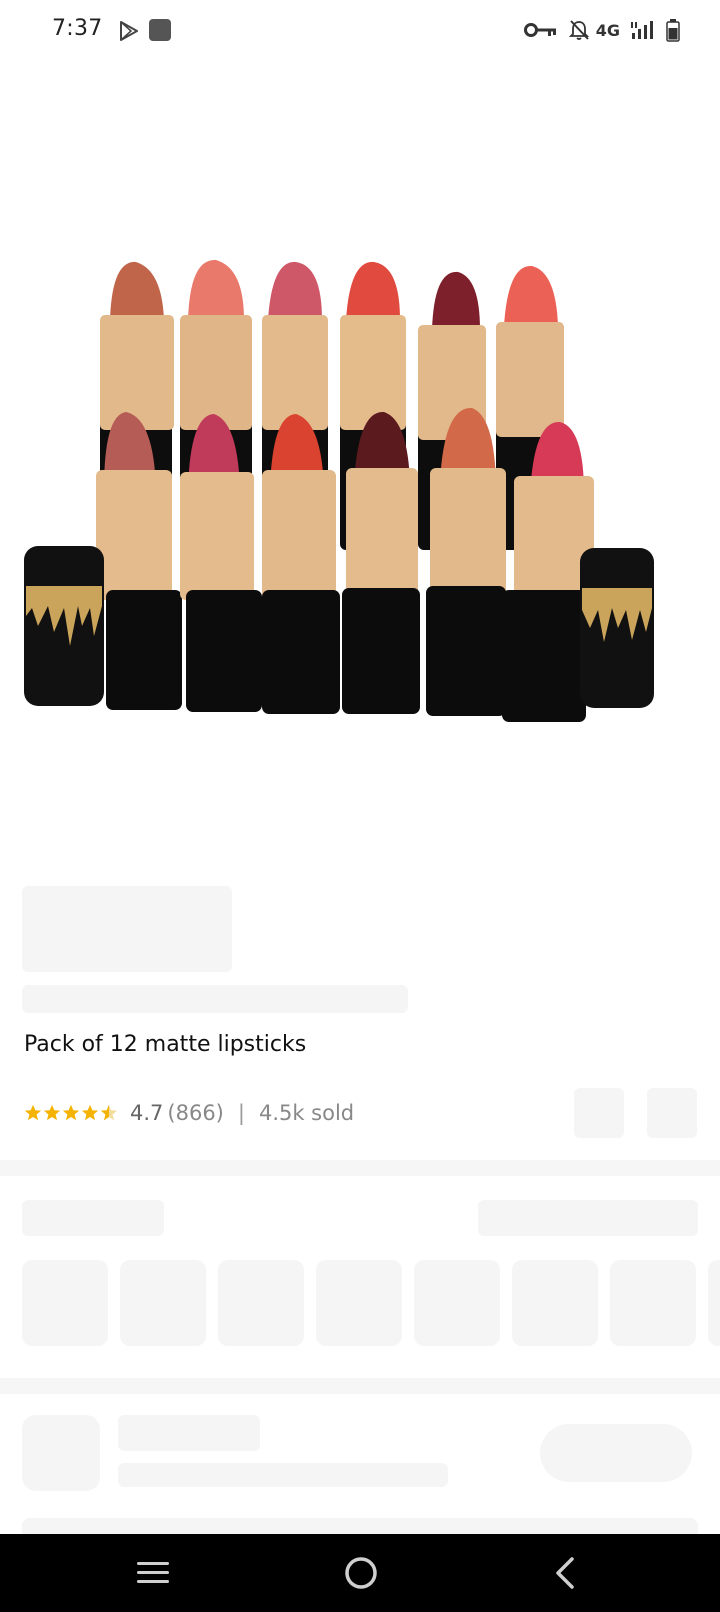 This screenshot has height=1612, width=720. Describe the element at coordinates (360, 31) in the screenshot. I see `status-bar: 7:37 4G` at that location.